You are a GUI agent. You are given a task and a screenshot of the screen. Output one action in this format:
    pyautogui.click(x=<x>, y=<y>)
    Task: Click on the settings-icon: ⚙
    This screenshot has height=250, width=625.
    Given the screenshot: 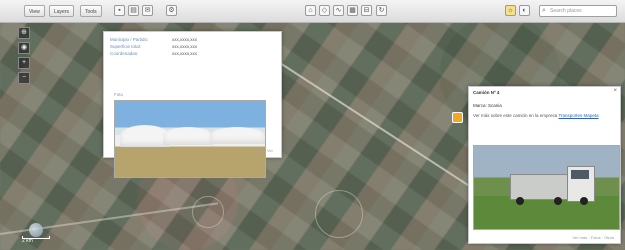 What is the action you would take?
    pyautogui.click(x=171, y=10)
    